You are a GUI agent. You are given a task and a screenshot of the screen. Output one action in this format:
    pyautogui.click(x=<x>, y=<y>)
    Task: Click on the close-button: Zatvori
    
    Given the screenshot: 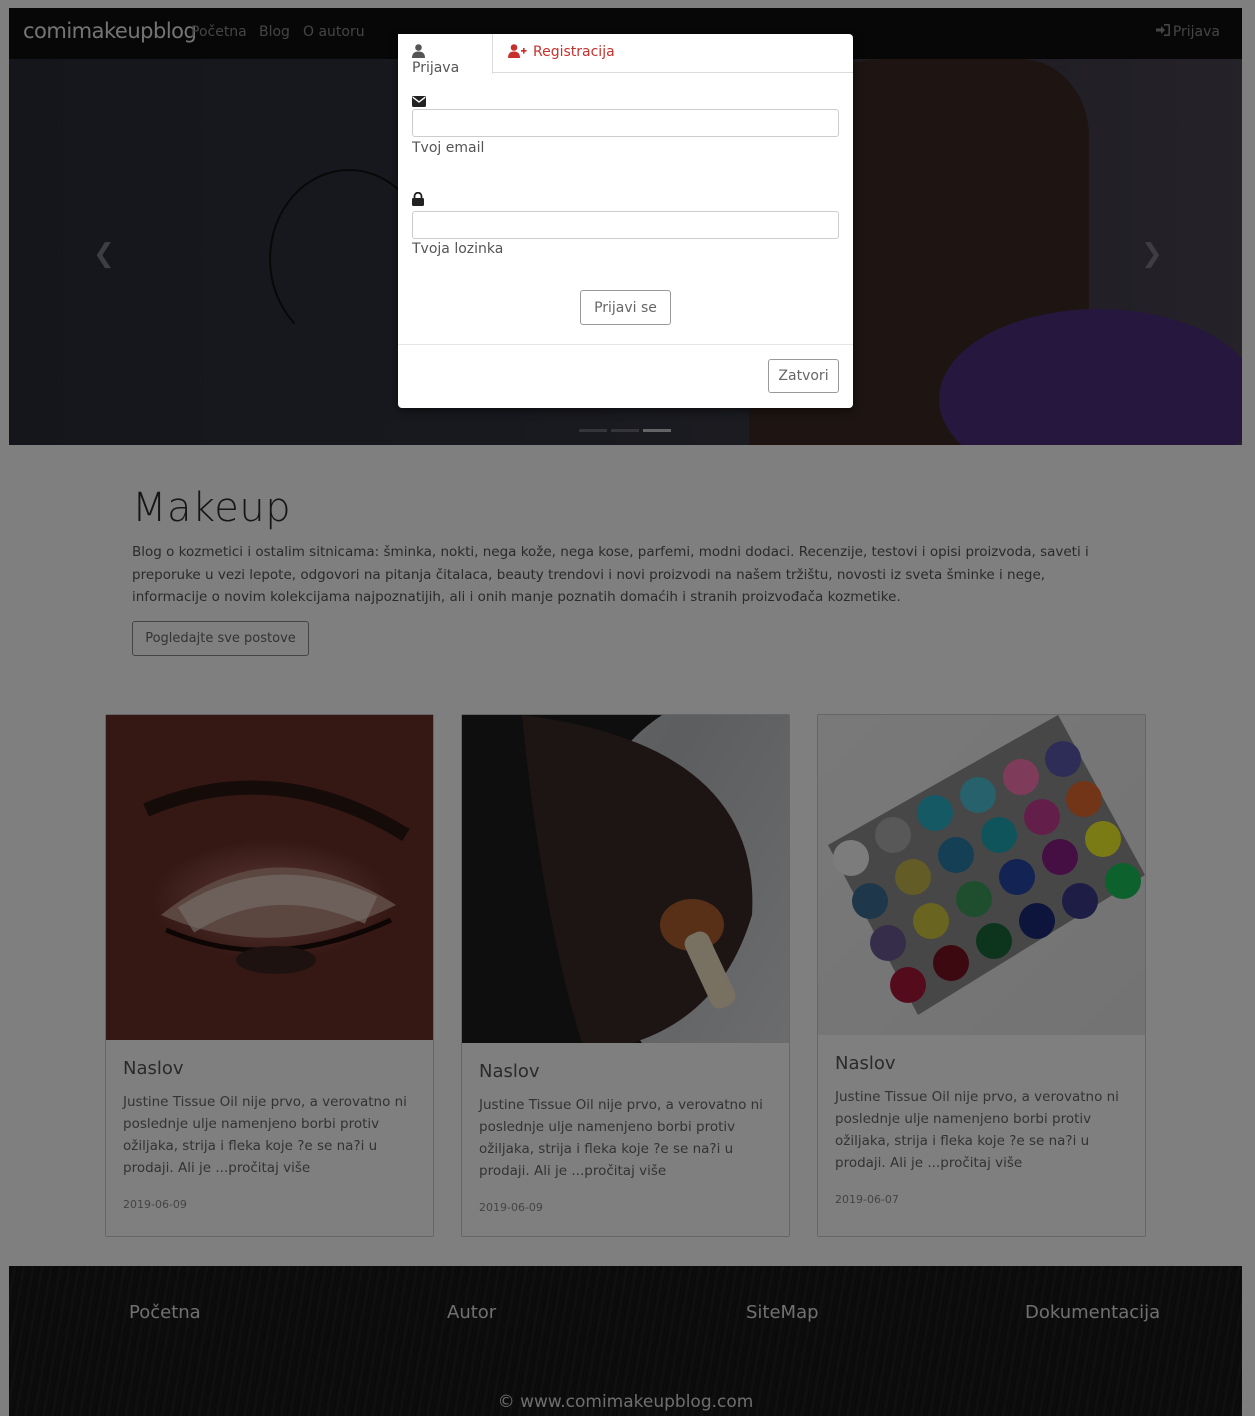 What is the action you would take?
    pyautogui.click(x=803, y=376)
    